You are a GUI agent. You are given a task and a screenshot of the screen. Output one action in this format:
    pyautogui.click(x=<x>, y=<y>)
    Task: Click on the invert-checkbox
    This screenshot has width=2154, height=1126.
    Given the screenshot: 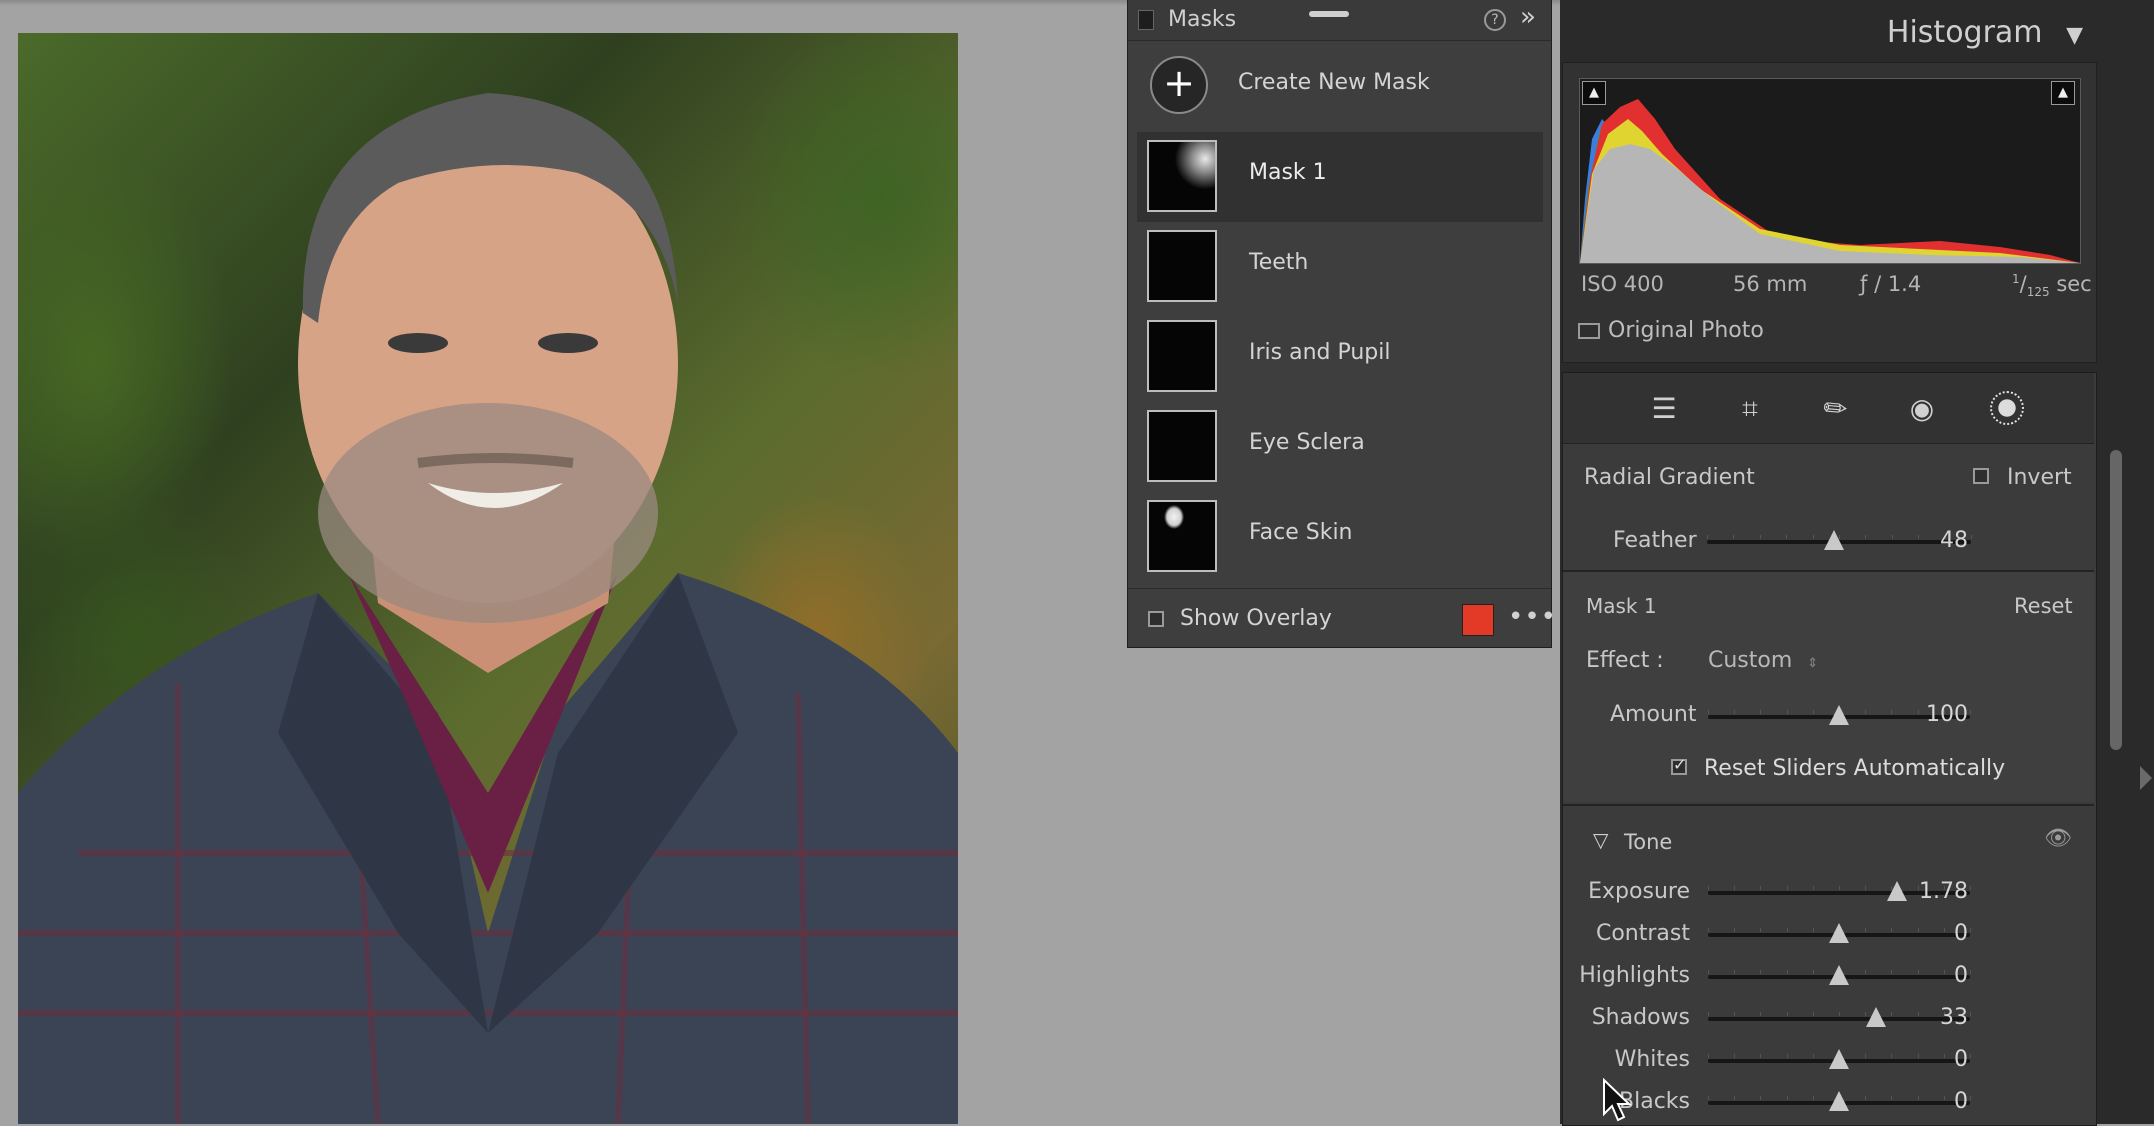 What is the action you would take?
    pyautogui.click(x=1981, y=476)
    